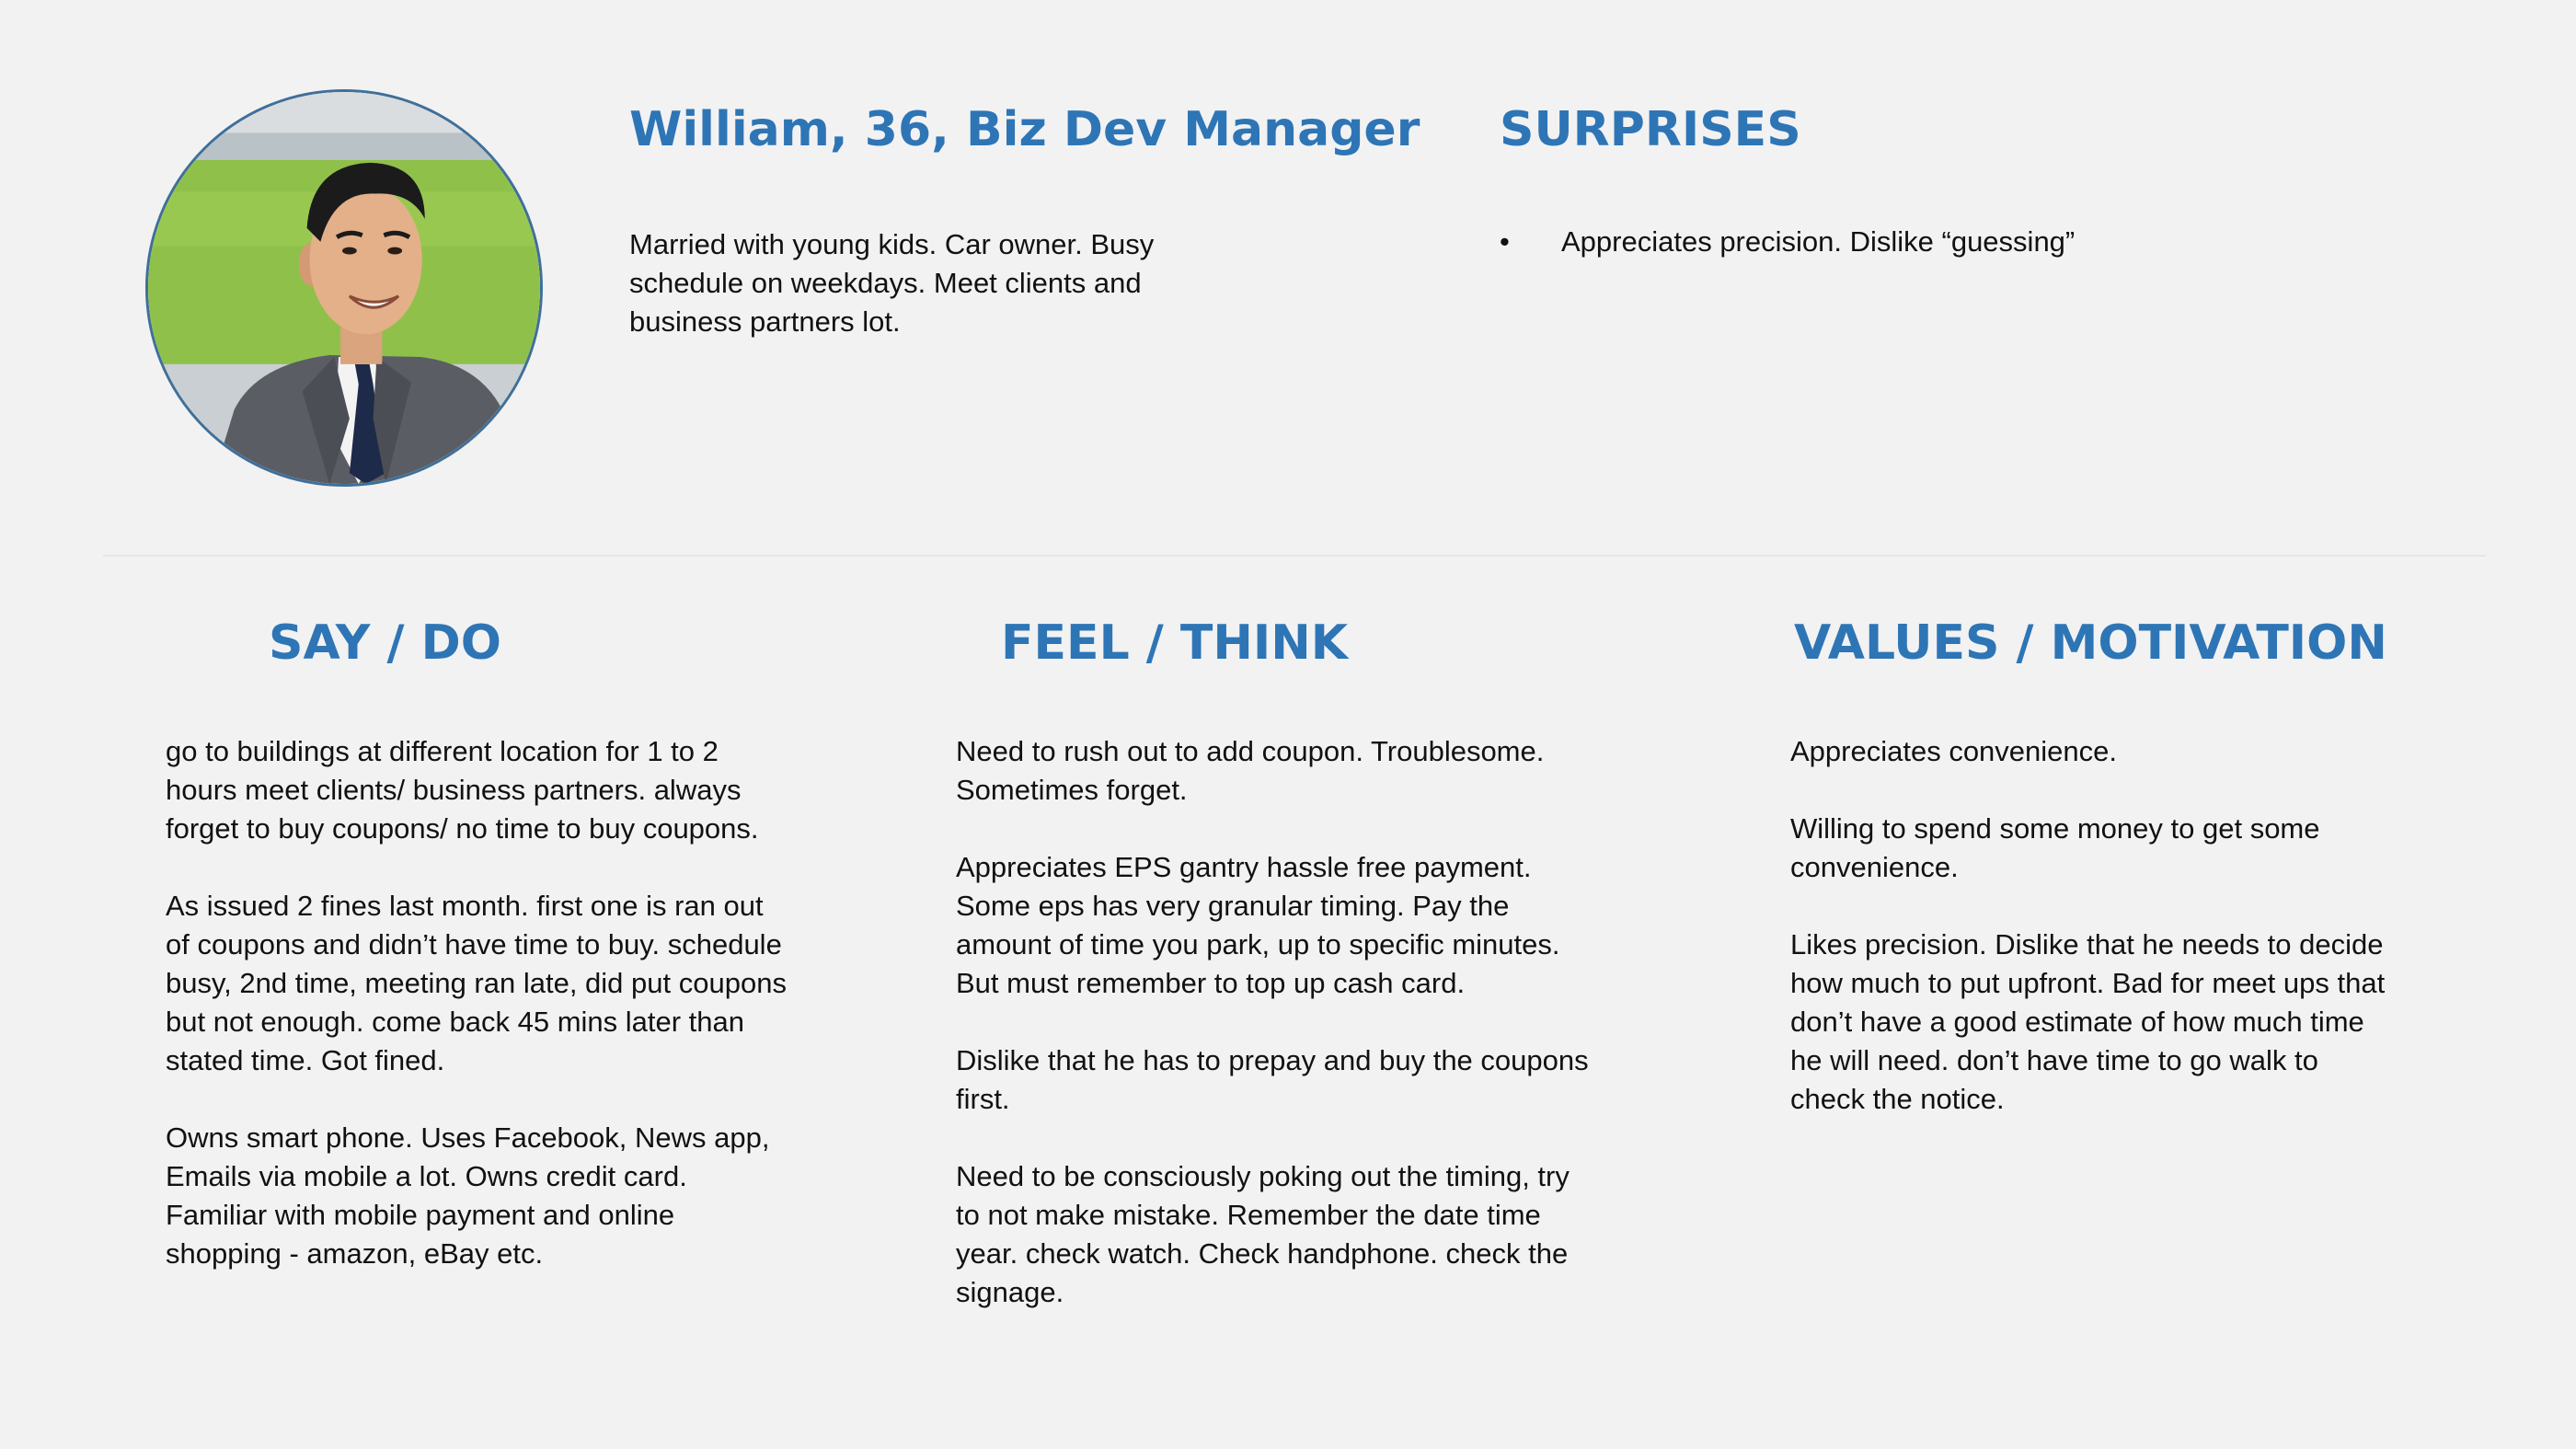 The image size is (2576, 1449). What do you see at coordinates (1294, 556) in the screenshot?
I see `section-divider` at bounding box center [1294, 556].